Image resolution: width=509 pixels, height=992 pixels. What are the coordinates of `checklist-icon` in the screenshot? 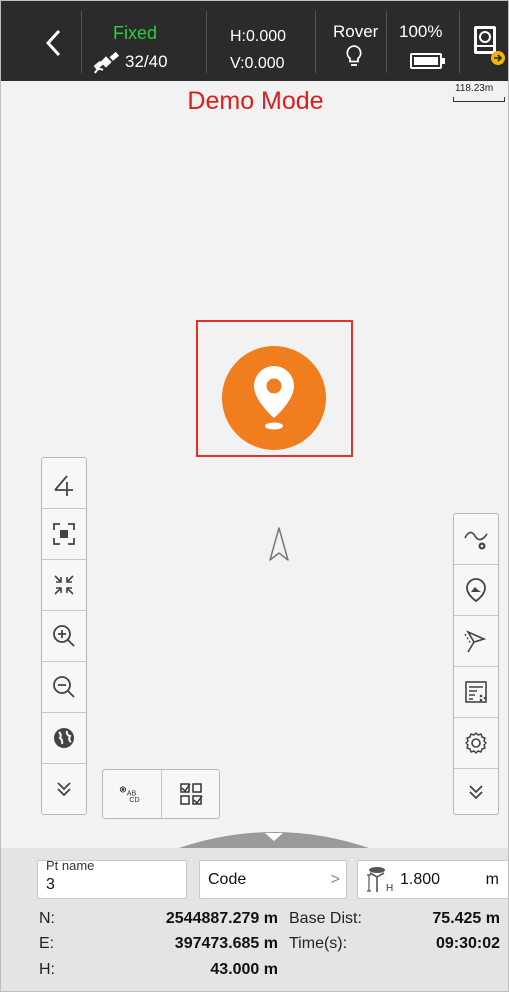 It's located at (191, 794).